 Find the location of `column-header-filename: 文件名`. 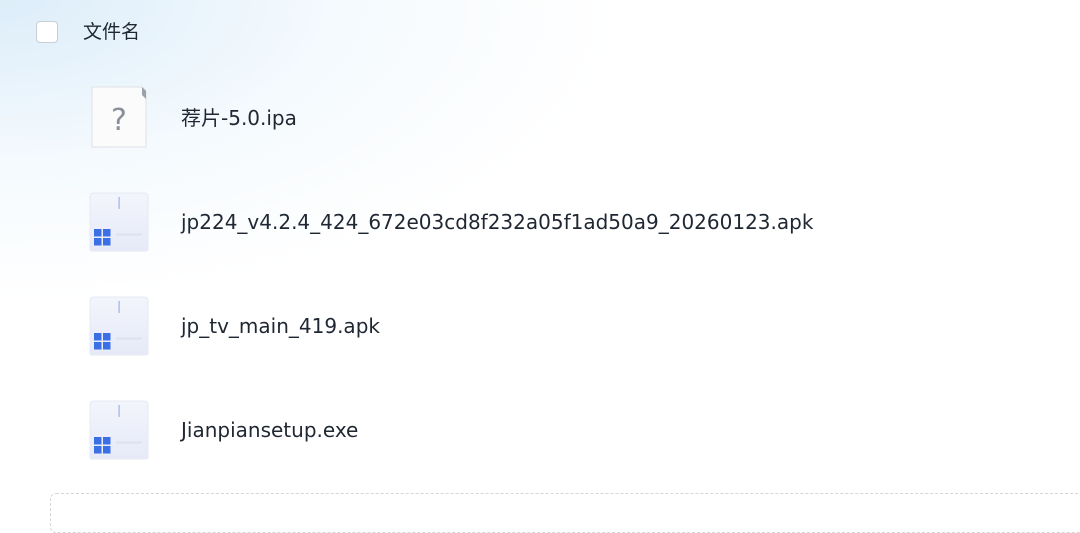

column-header-filename: 文件名 is located at coordinates (111, 32).